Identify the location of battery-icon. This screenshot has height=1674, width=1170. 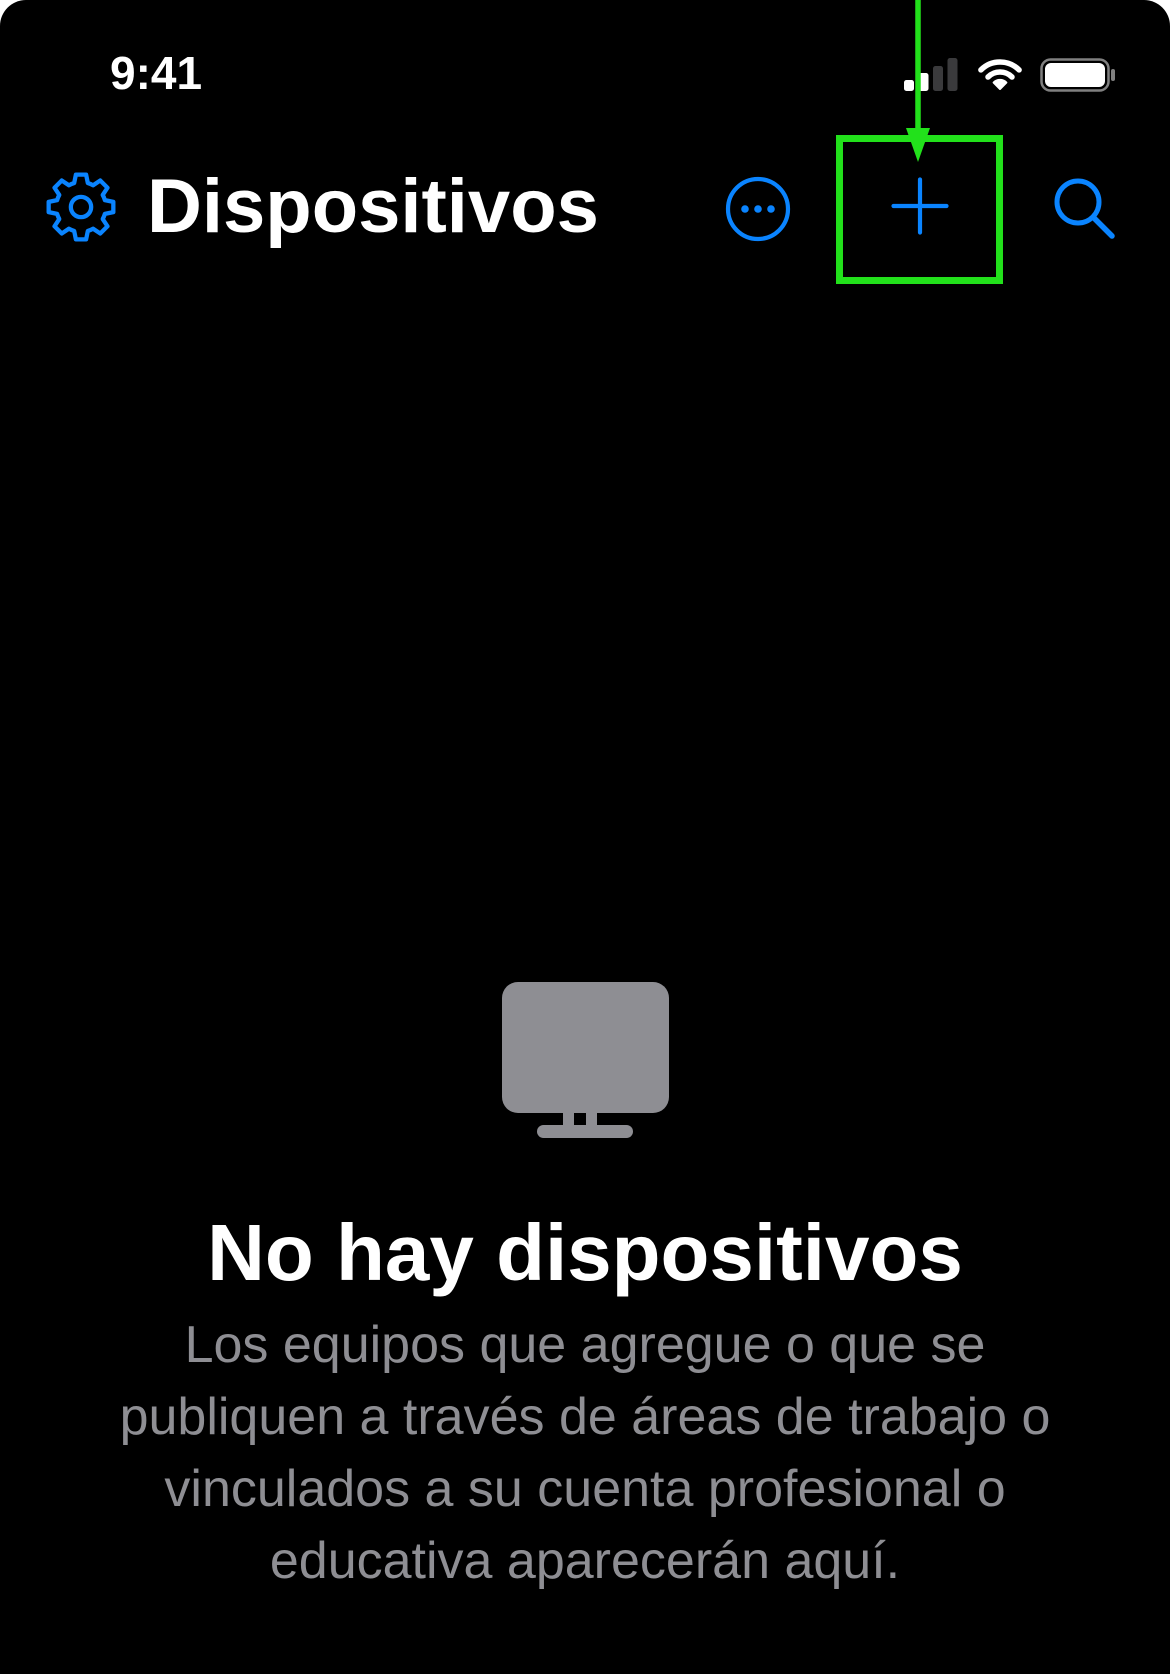
(1077, 75).